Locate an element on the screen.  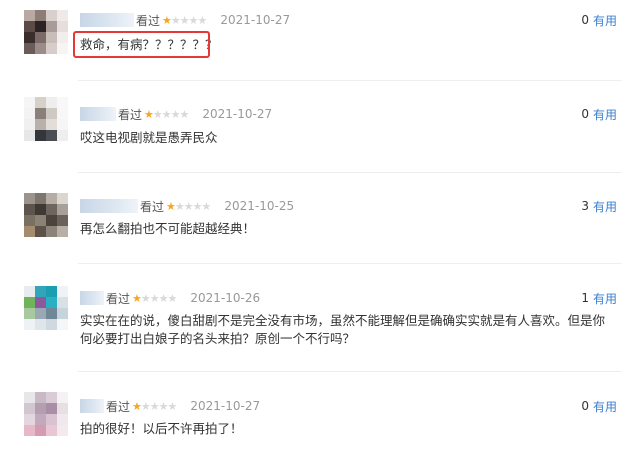
review-meta: 看过 ★ ★★★★ 2021-10-26 is located at coordinates (170, 298).